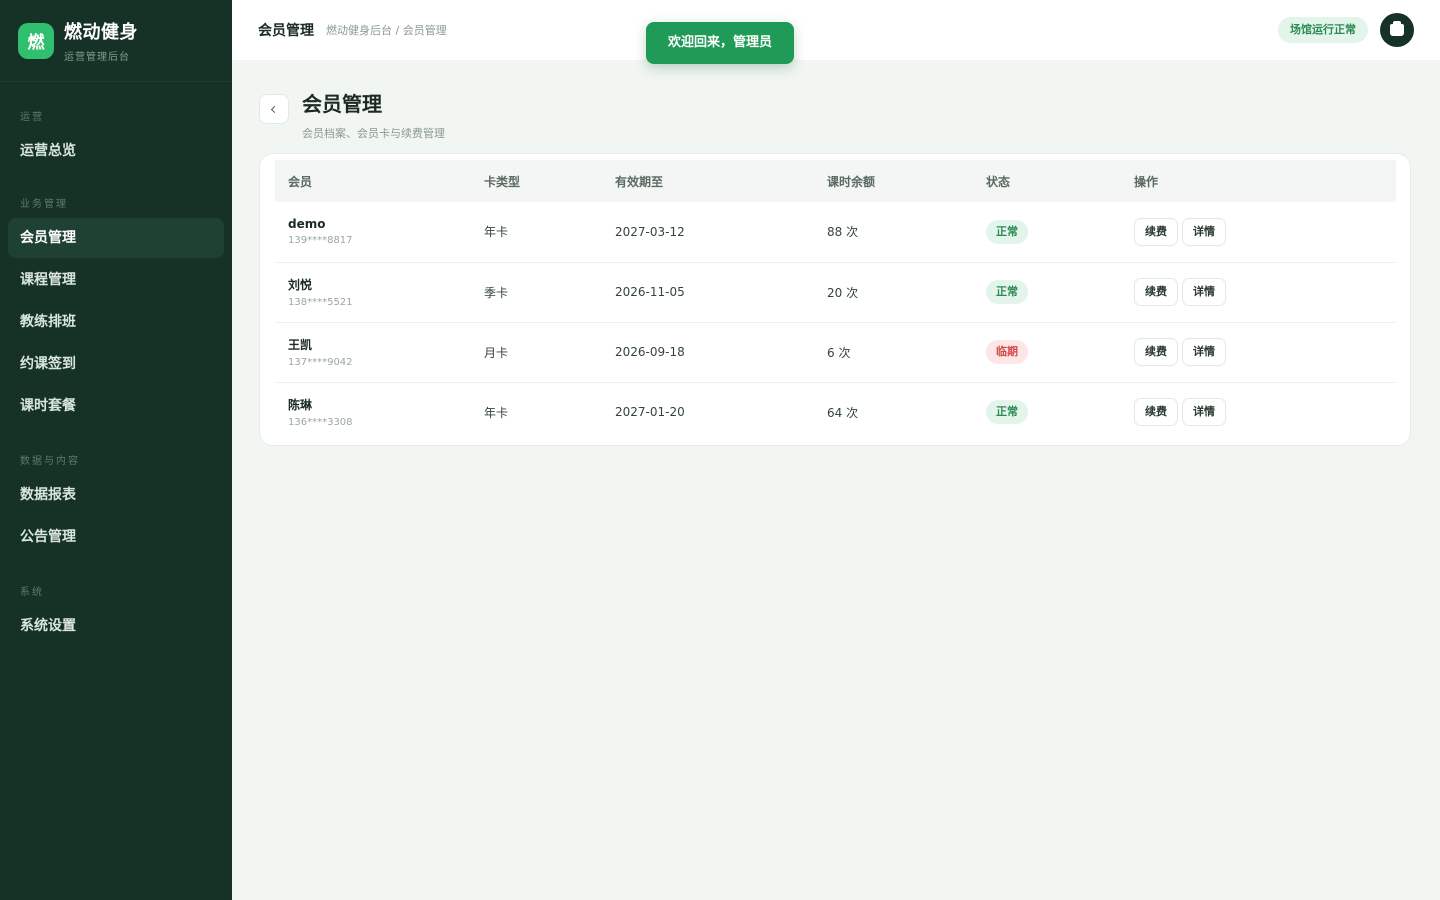 This screenshot has height=900, width=1440. I want to click on table-row: 王凯 137****9042 月卡 2026-09-18 6 次 临期 续费 详情, so click(835, 352).